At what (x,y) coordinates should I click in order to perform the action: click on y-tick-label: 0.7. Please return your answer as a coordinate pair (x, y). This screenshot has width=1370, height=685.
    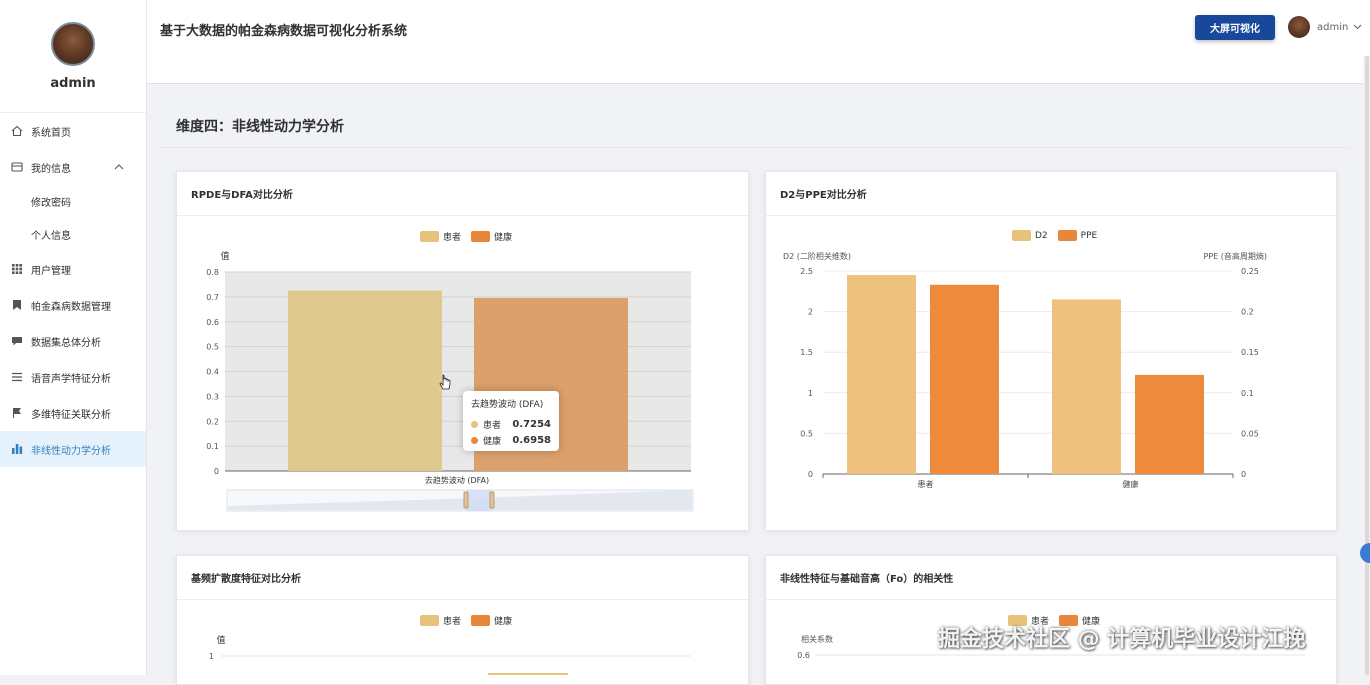
    Looking at the image, I should click on (212, 297).